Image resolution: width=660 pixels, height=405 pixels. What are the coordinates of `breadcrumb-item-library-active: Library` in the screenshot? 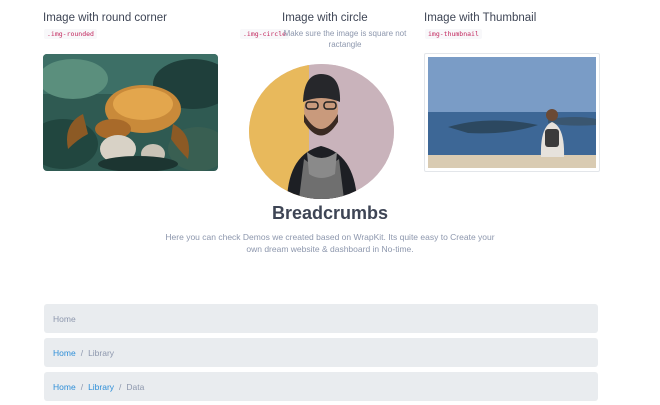 It's located at (101, 352).